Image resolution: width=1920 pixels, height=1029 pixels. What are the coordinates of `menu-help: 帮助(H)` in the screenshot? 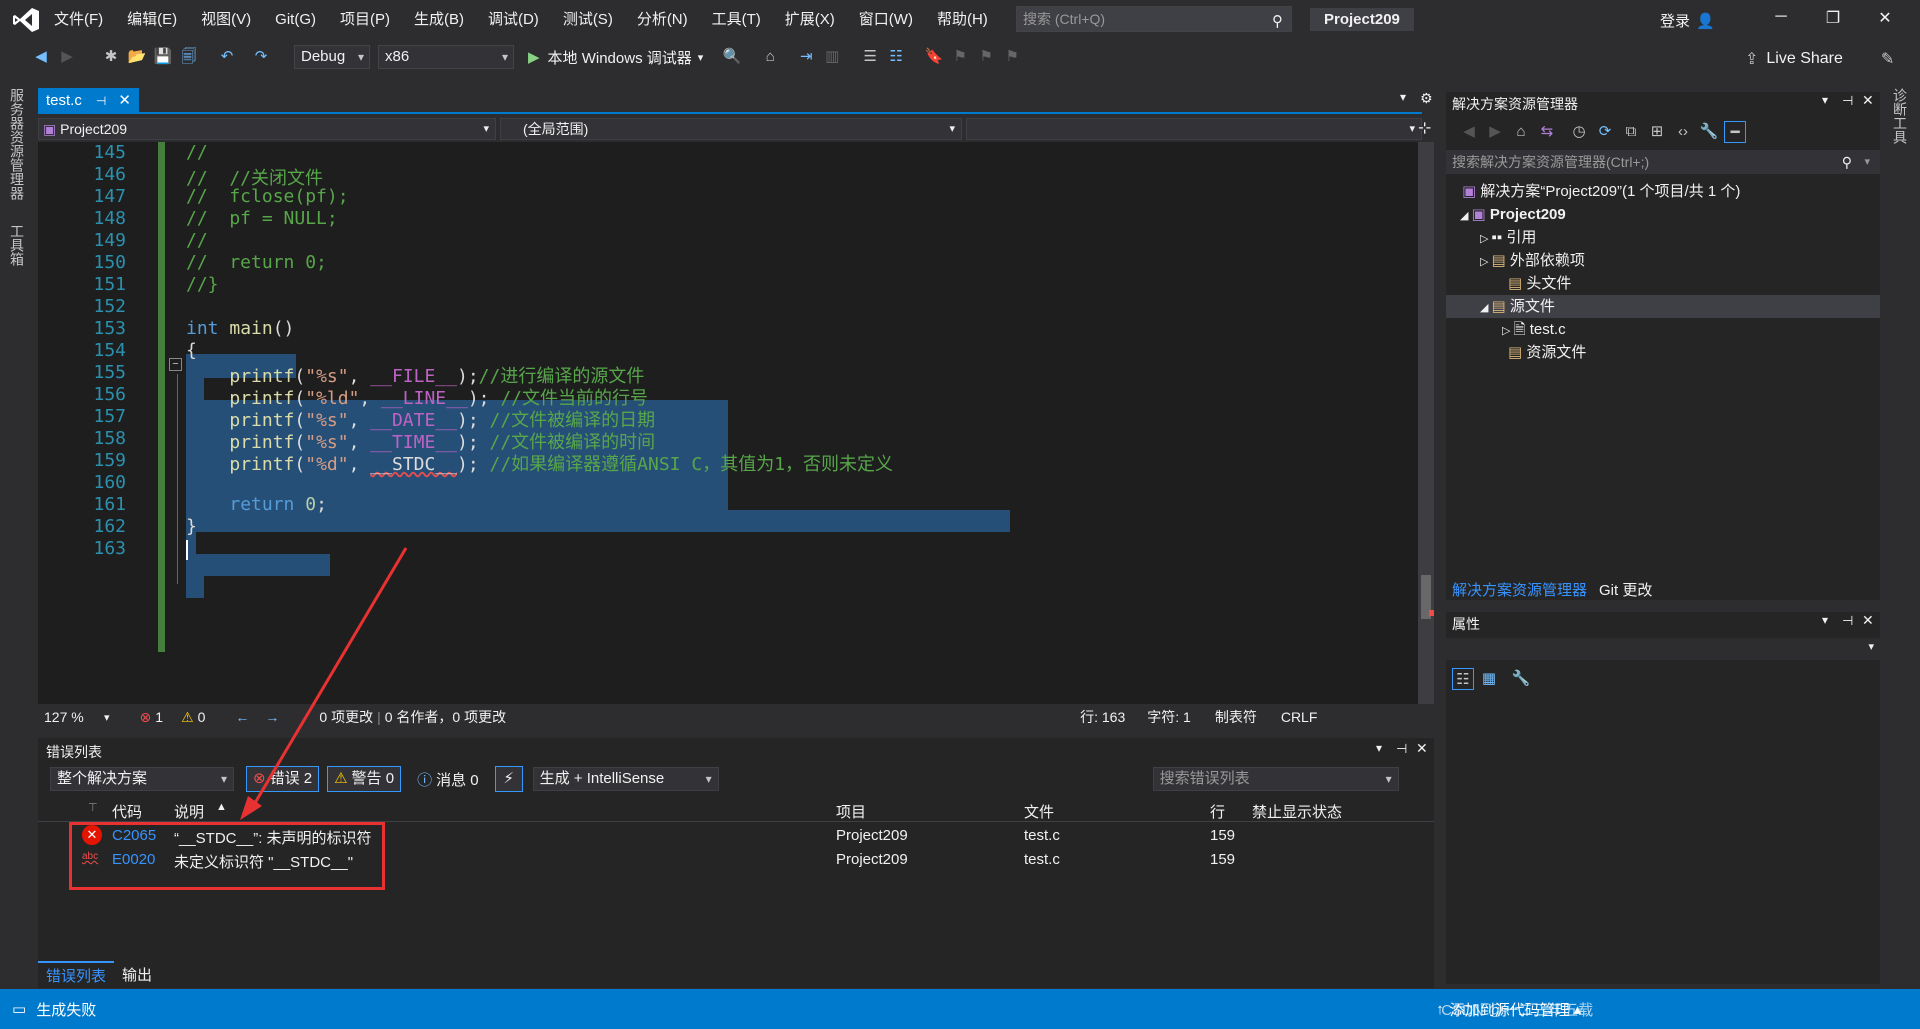 It's located at (962, 20).